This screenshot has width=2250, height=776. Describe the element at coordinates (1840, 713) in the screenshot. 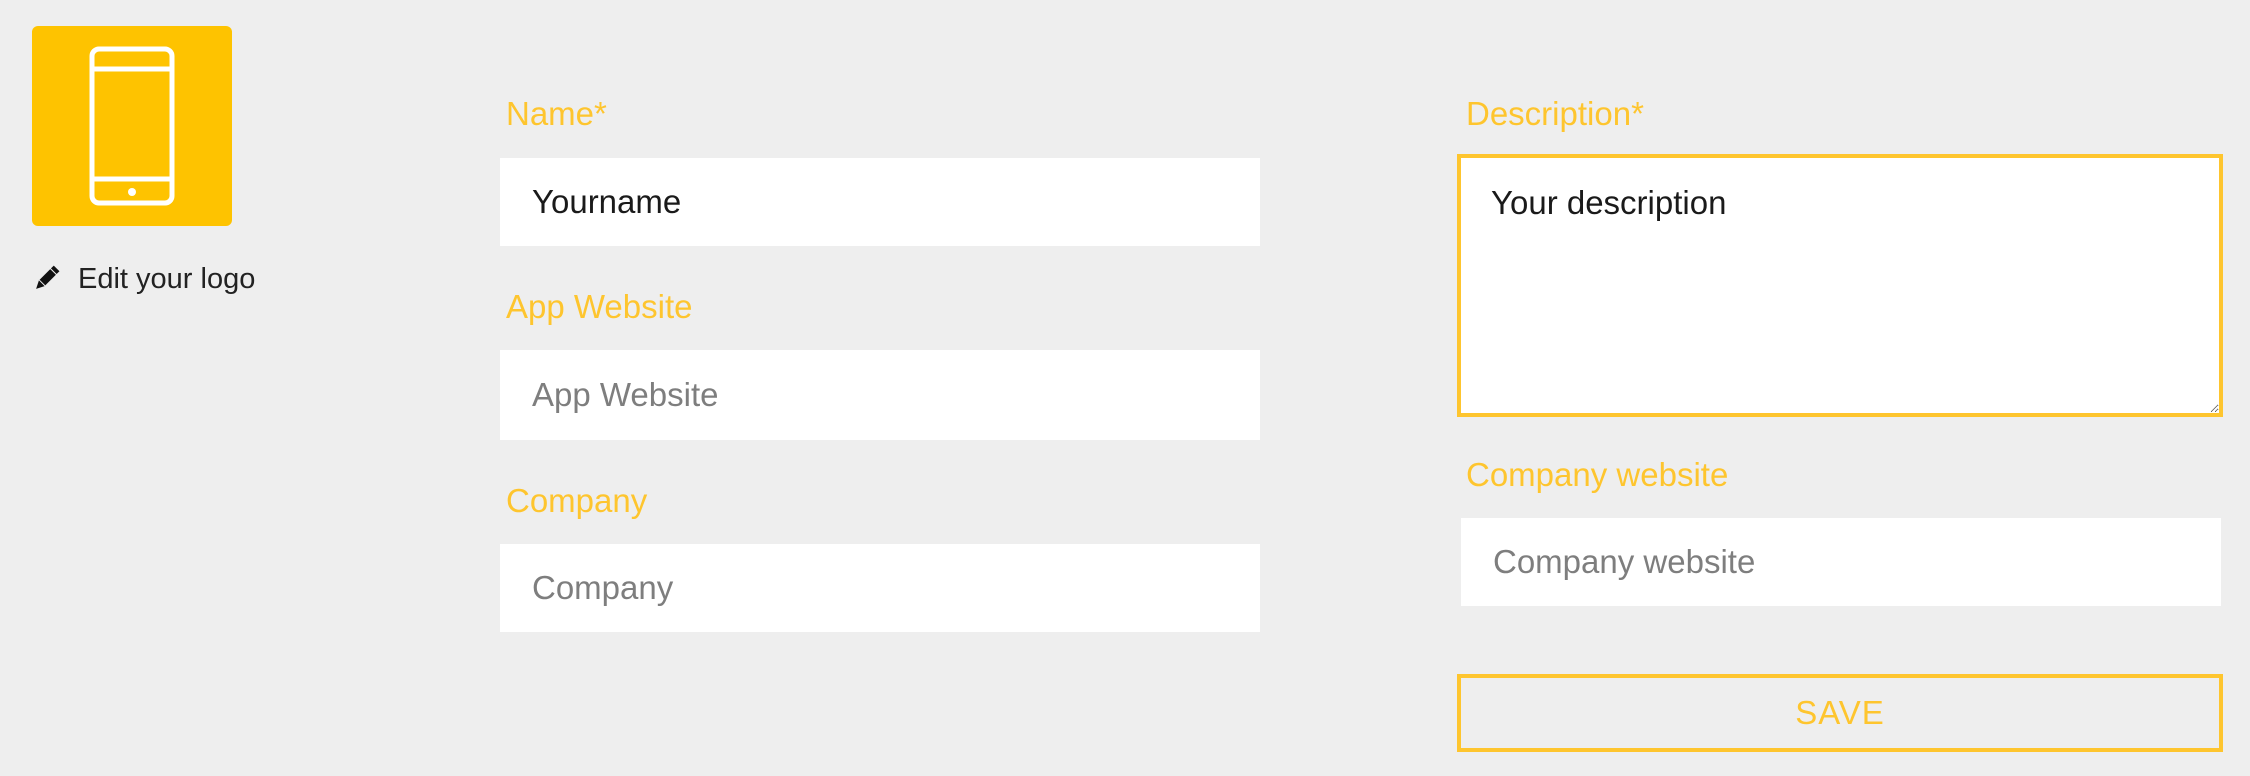

I see `save-button: SAVE` at that location.